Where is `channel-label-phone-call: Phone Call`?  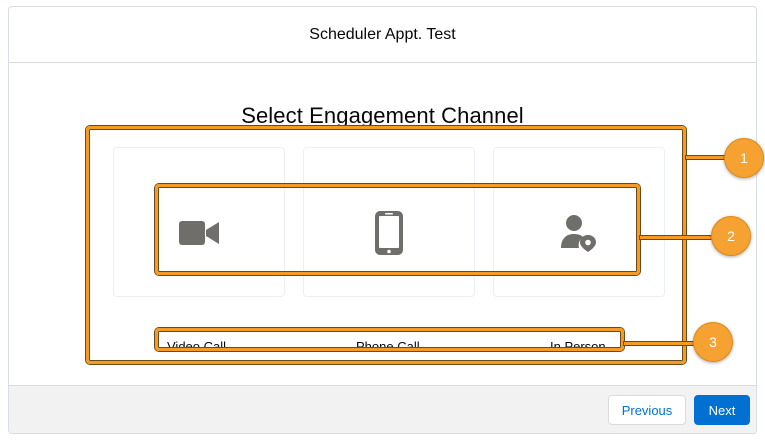
channel-label-phone-call: Phone Call is located at coordinates (388, 346).